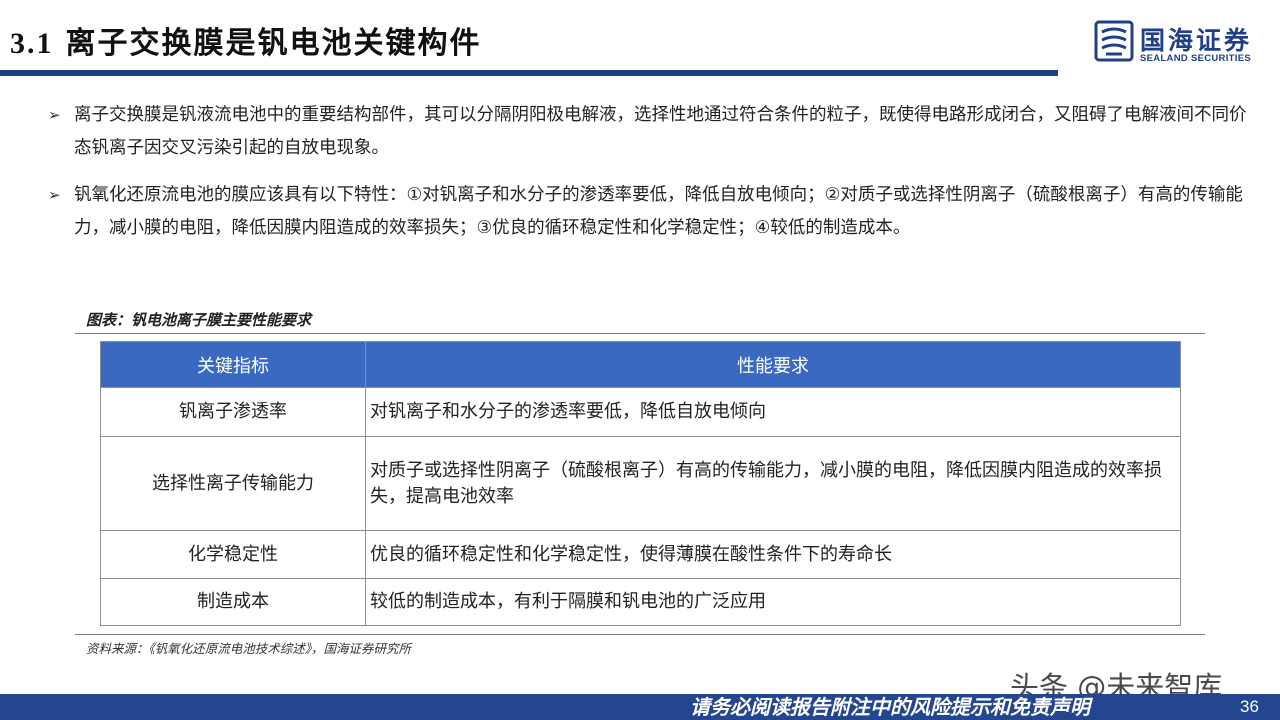 This screenshot has height=720, width=1280. I want to click on slide-title: 3.1 离子交换膜是钒电池关键构件, so click(246, 40).